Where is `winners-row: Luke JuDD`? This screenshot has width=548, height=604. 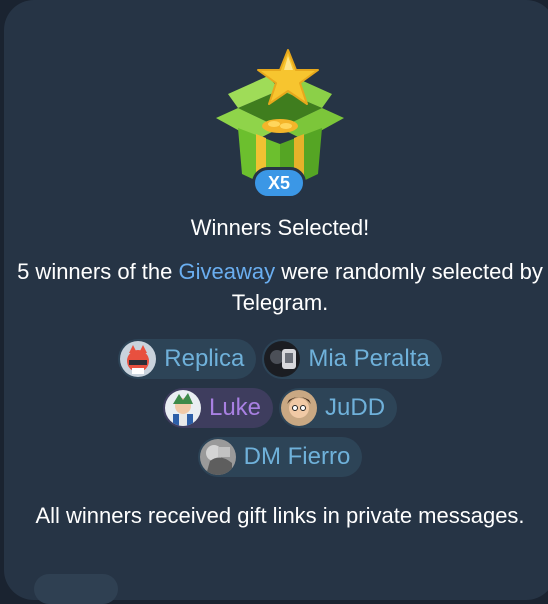
winners-row: Luke JuDD is located at coordinates (276, 408).